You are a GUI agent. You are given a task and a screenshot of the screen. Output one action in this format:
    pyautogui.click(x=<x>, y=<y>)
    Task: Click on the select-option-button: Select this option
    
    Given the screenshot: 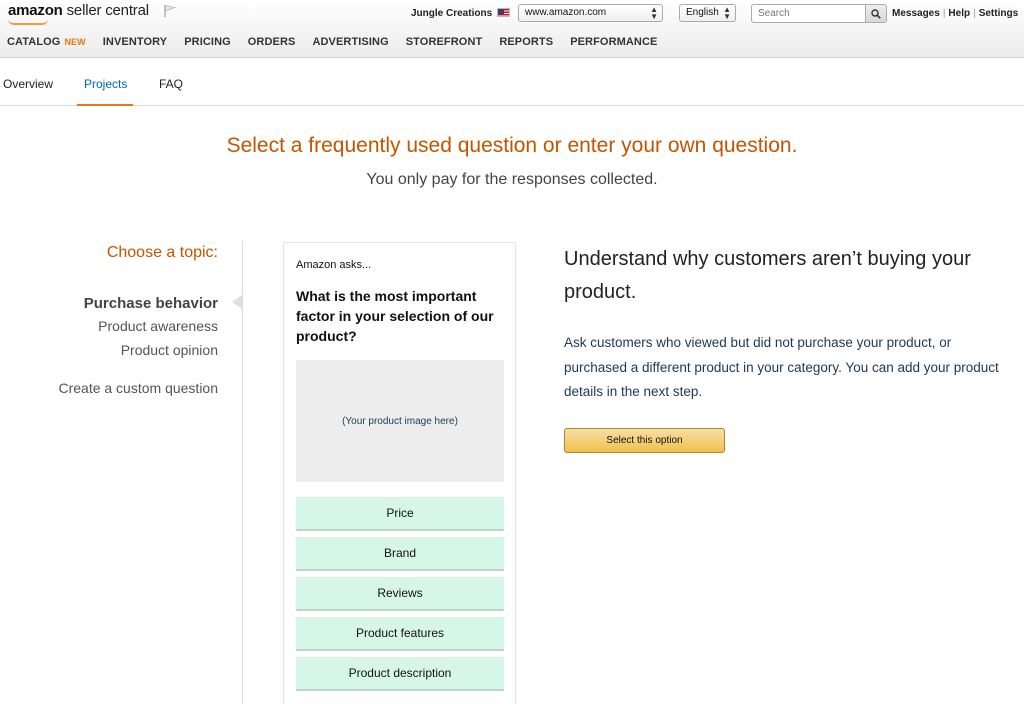 What is the action you would take?
    pyautogui.click(x=644, y=440)
    